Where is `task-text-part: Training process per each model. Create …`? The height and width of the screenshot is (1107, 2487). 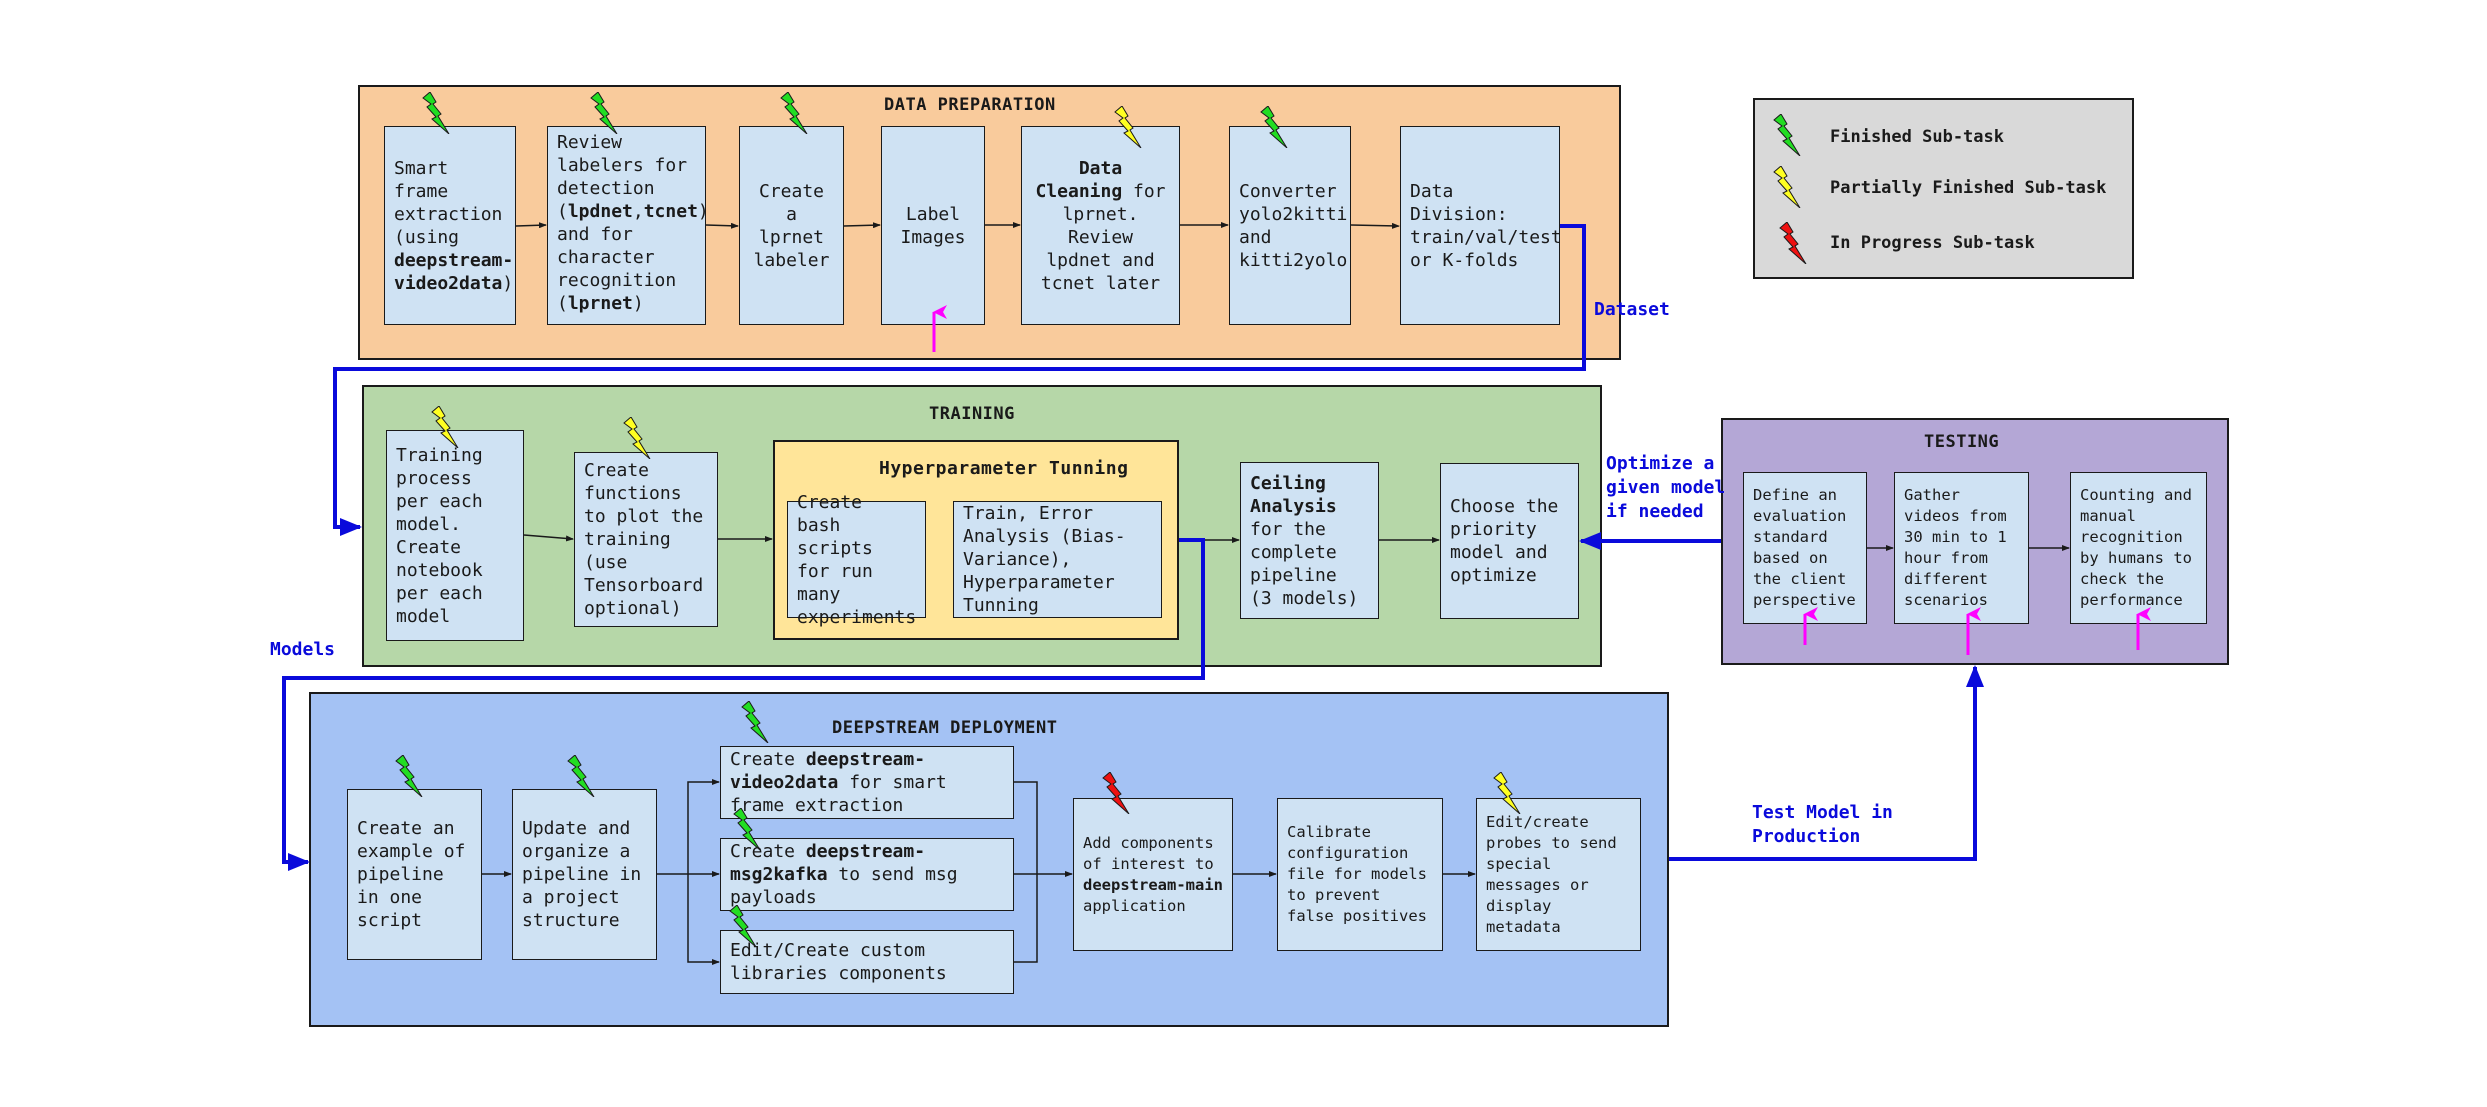 task-text-part: Training process per each model. Create … is located at coordinates (439, 535).